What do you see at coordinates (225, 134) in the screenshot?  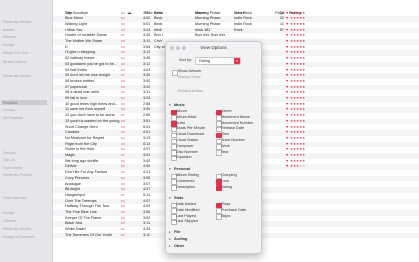 I see `option-label: Time` at bounding box center [225, 134].